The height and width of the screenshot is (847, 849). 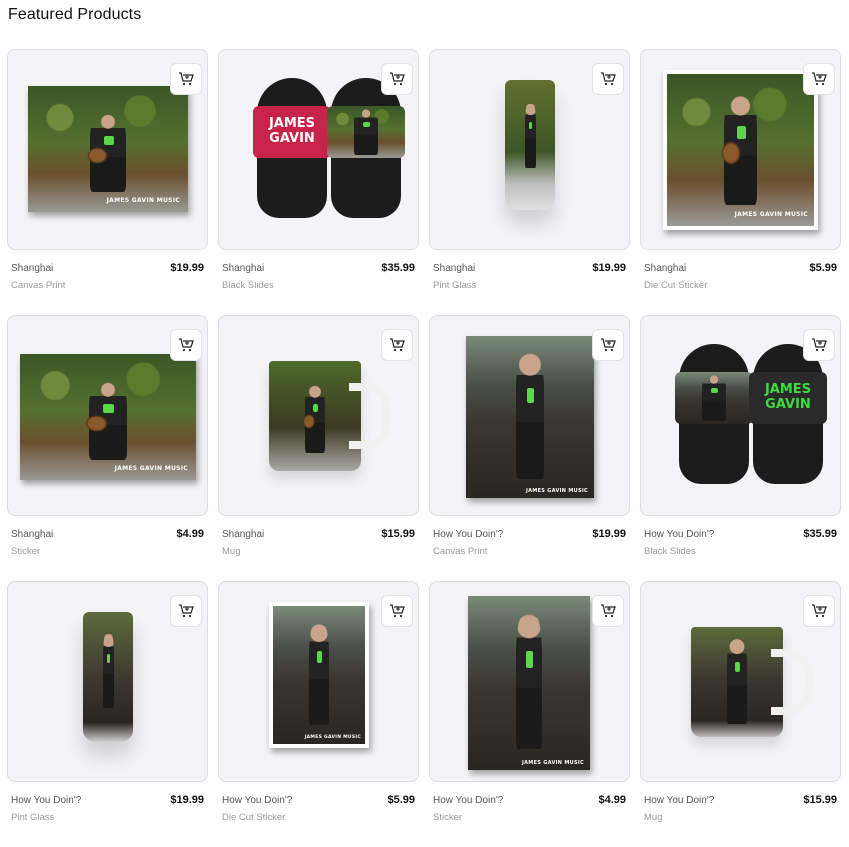 I want to click on product-card: Shanghai Pint Glass $19.99, so click(x=529, y=182).